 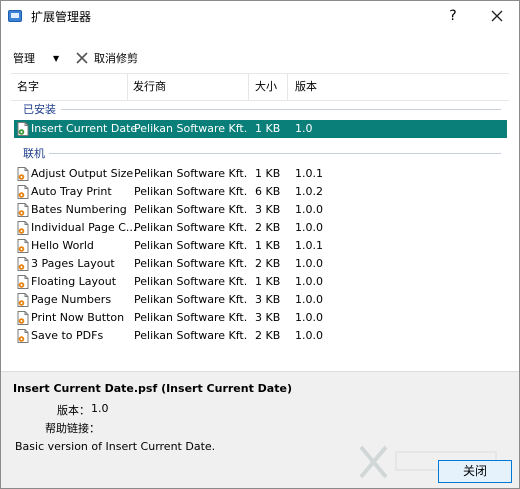 I want to click on close-button: 关闭, so click(x=475, y=471).